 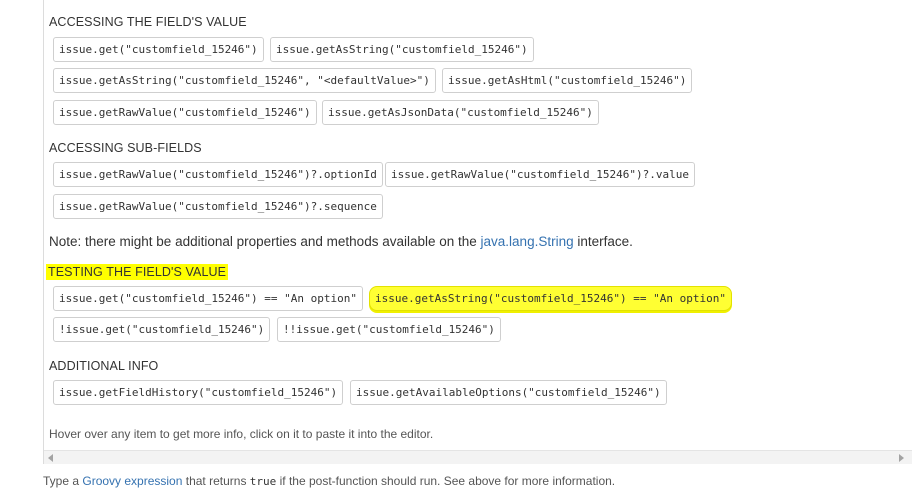 I want to click on snippet-get-as-string: issue.getAsString("customfield_15246"), so click(x=402, y=49).